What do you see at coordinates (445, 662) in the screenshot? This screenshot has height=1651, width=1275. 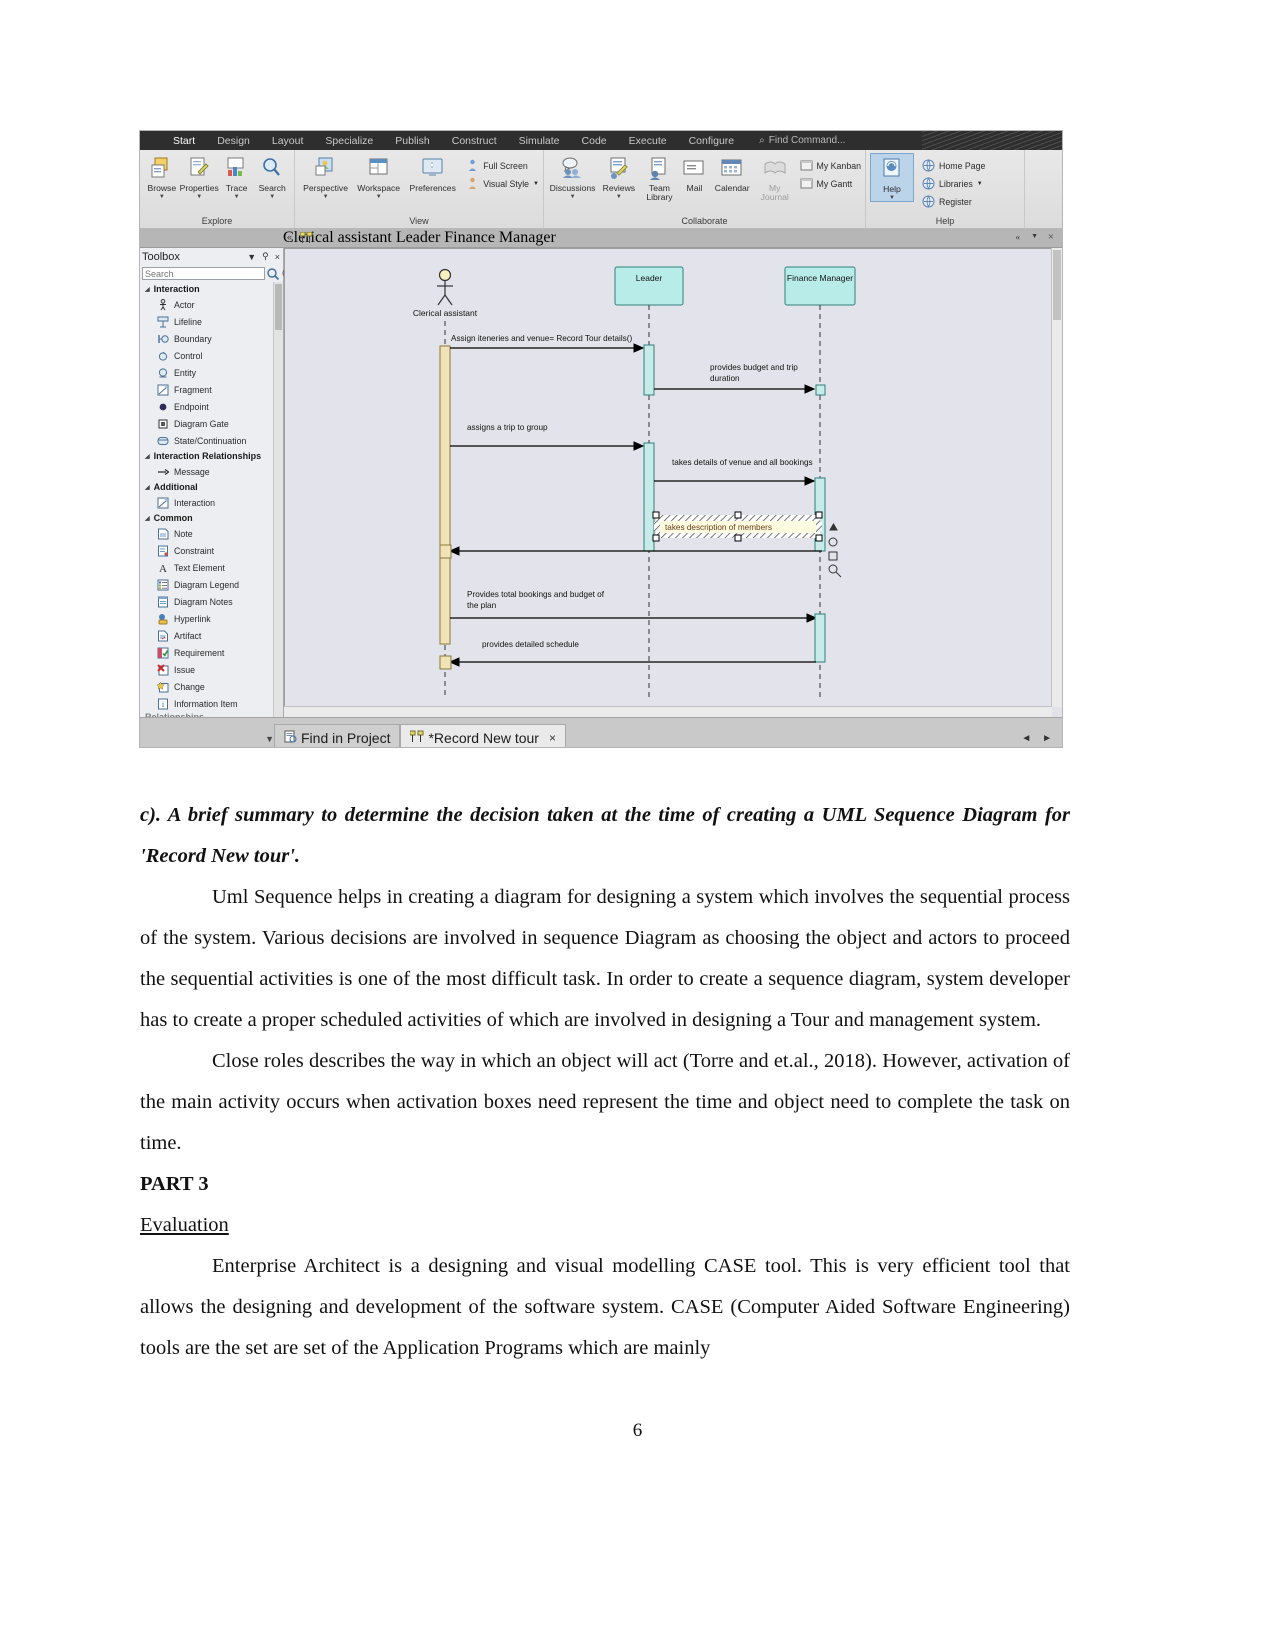 I see `activation-actor-end` at bounding box center [445, 662].